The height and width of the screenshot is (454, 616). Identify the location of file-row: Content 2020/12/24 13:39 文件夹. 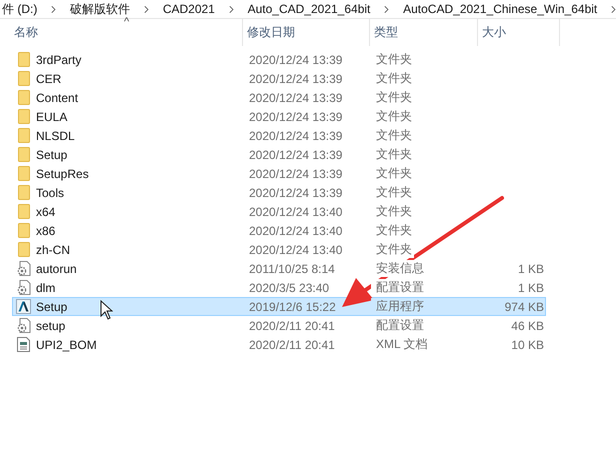
(279, 97).